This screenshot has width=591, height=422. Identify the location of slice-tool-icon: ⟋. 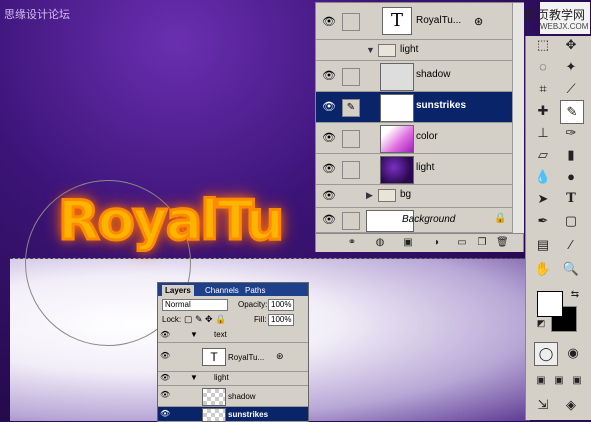
(571, 89).